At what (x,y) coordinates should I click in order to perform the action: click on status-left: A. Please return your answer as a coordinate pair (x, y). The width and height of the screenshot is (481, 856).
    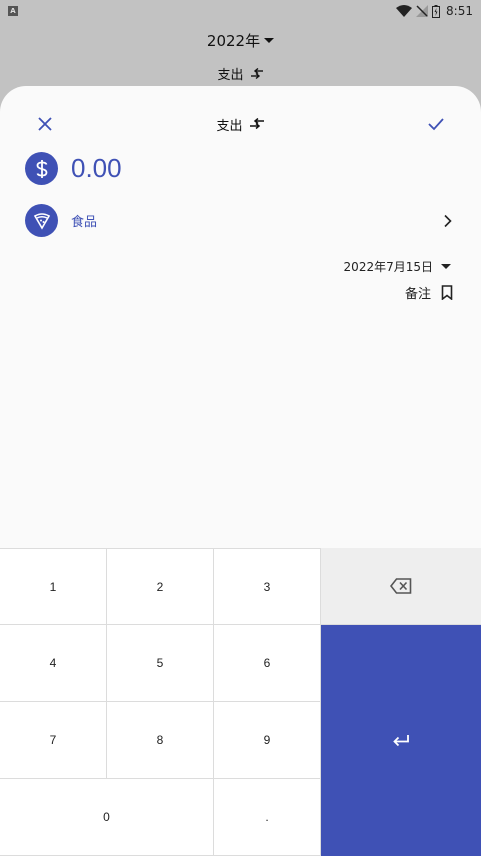
    Looking at the image, I should click on (13, 11).